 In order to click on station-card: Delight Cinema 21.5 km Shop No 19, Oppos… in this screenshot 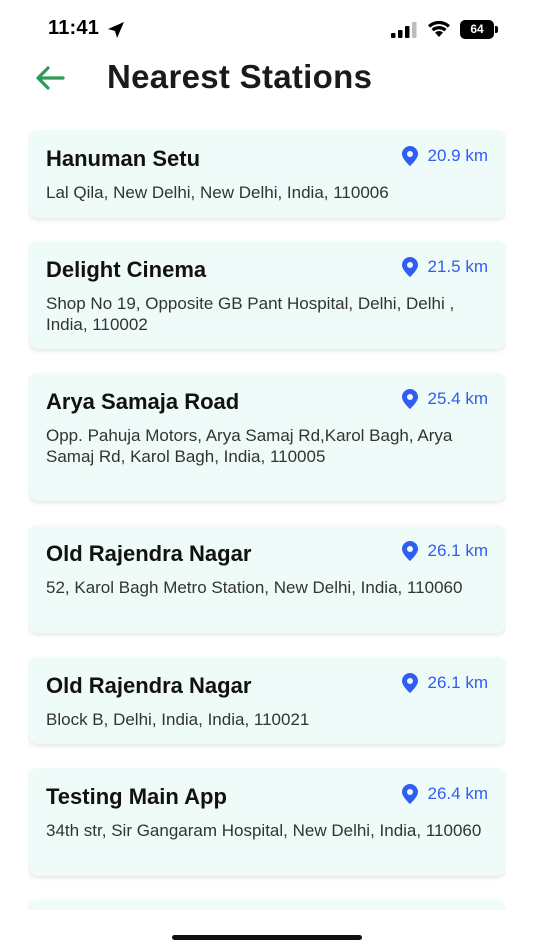, I will do `click(267, 295)`.